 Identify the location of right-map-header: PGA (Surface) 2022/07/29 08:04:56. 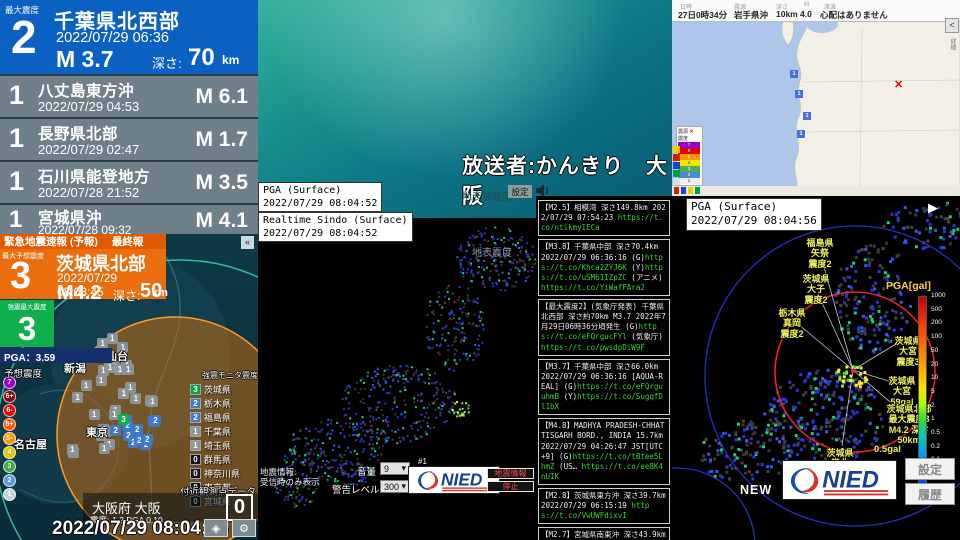
(754, 214).